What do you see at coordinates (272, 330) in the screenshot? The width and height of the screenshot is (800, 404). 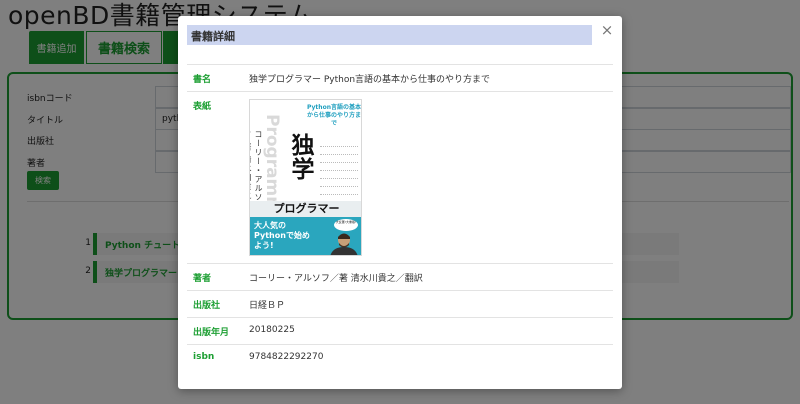 I see `detail-value-pubdate: 20180225` at bounding box center [272, 330].